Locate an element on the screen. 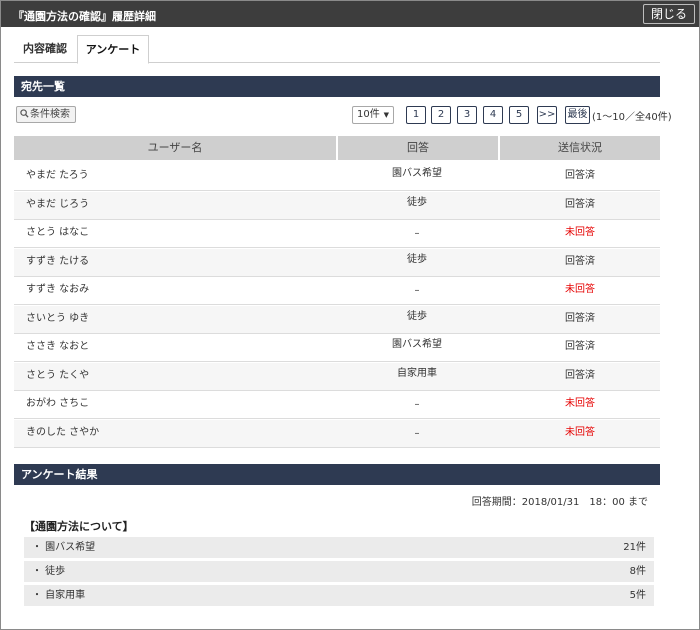  table-row: やまだ たろう 園バス希望 回答済 is located at coordinates (337, 177).